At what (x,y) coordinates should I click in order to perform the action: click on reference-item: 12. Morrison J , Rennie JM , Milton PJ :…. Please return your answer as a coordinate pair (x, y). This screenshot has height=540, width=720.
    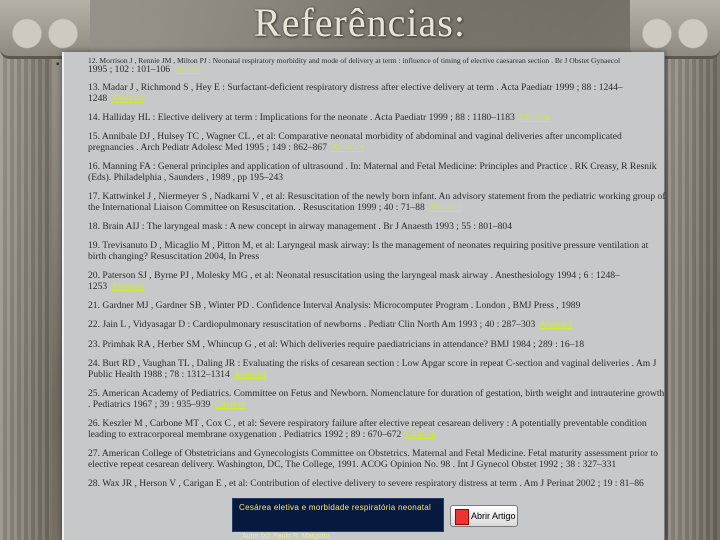
    Looking at the image, I should click on (378, 65).